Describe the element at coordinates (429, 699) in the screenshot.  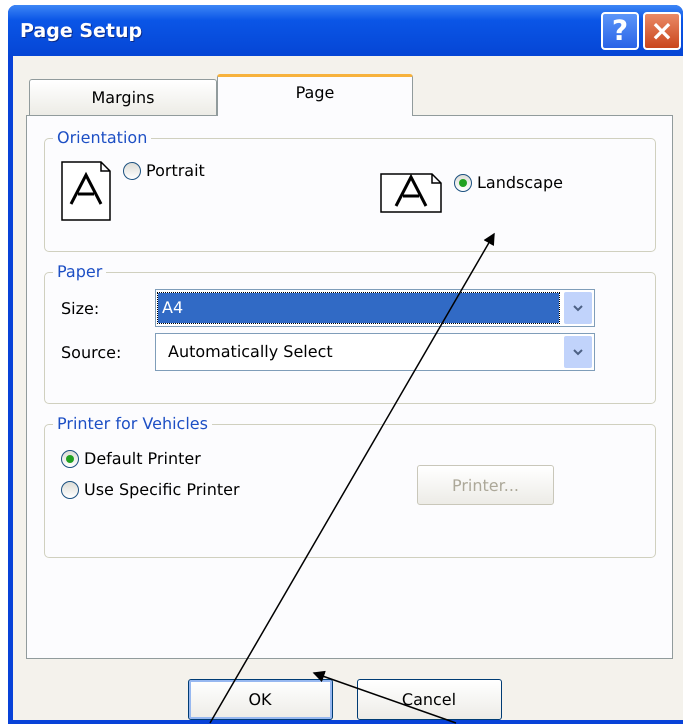
I see `cancel-button: Cancel` at that location.